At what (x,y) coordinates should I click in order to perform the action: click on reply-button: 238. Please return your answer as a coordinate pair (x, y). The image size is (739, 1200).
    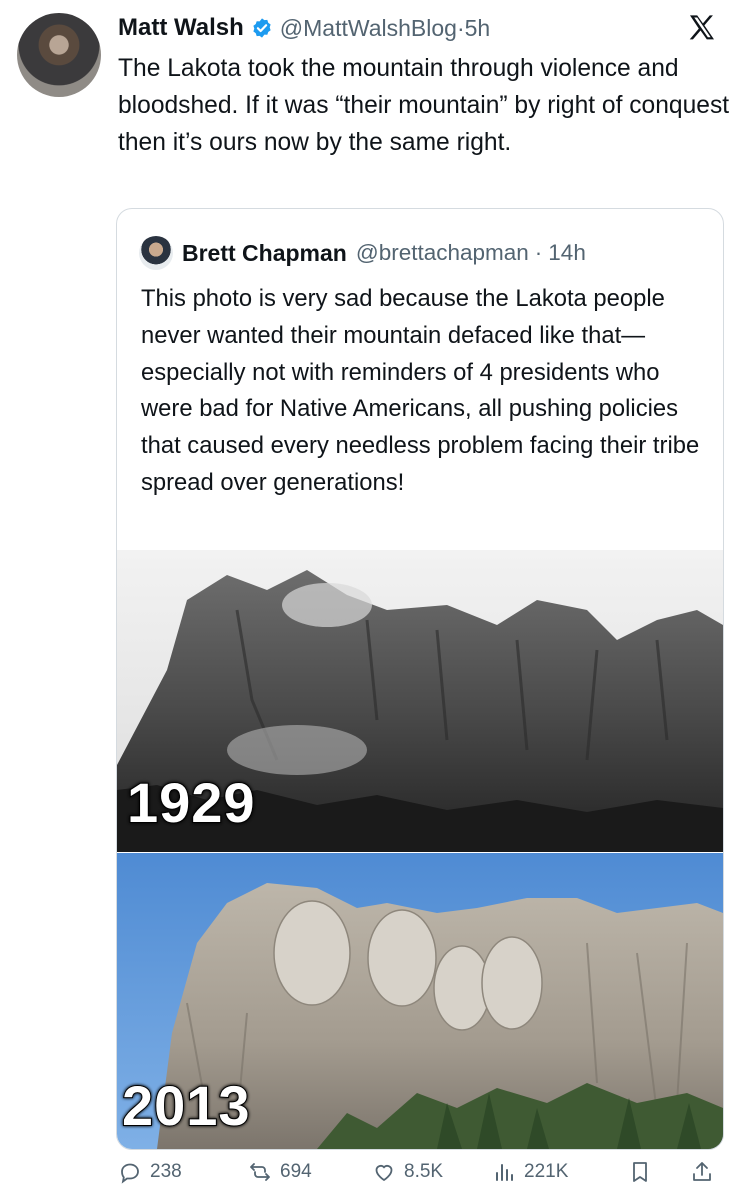
    Looking at the image, I should click on (150, 1172).